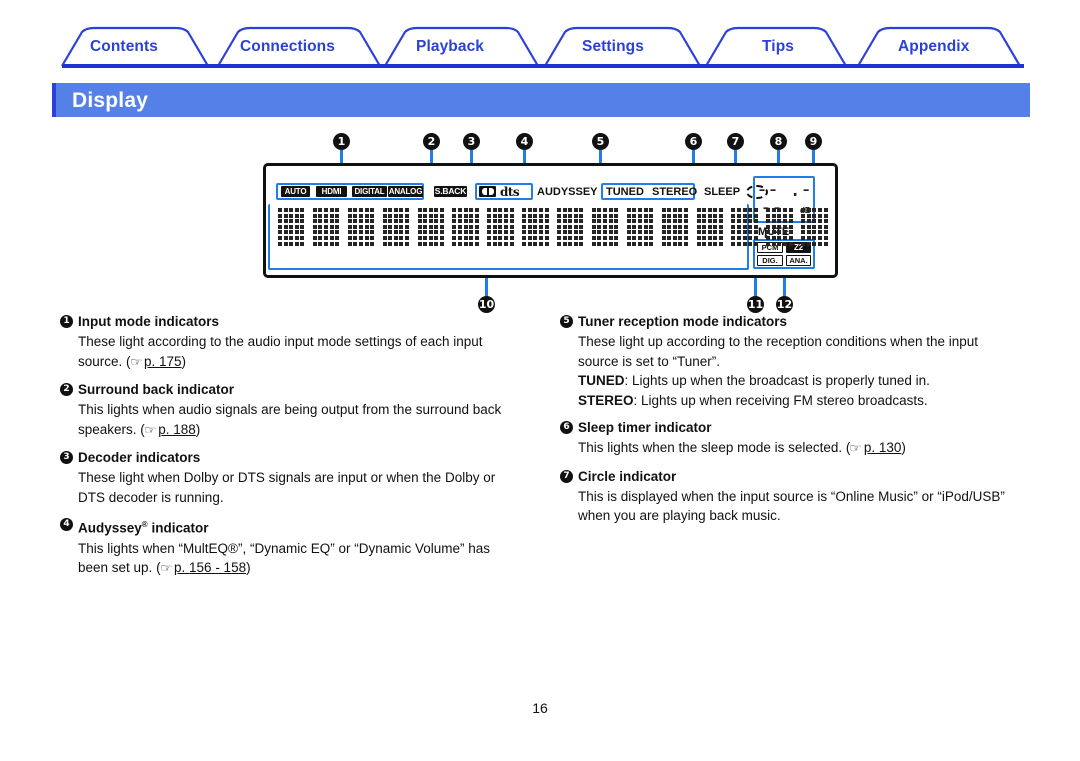  Describe the element at coordinates (683, 321) in the screenshot. I see `item-heading: Tuner reception mode indicators` at that location.